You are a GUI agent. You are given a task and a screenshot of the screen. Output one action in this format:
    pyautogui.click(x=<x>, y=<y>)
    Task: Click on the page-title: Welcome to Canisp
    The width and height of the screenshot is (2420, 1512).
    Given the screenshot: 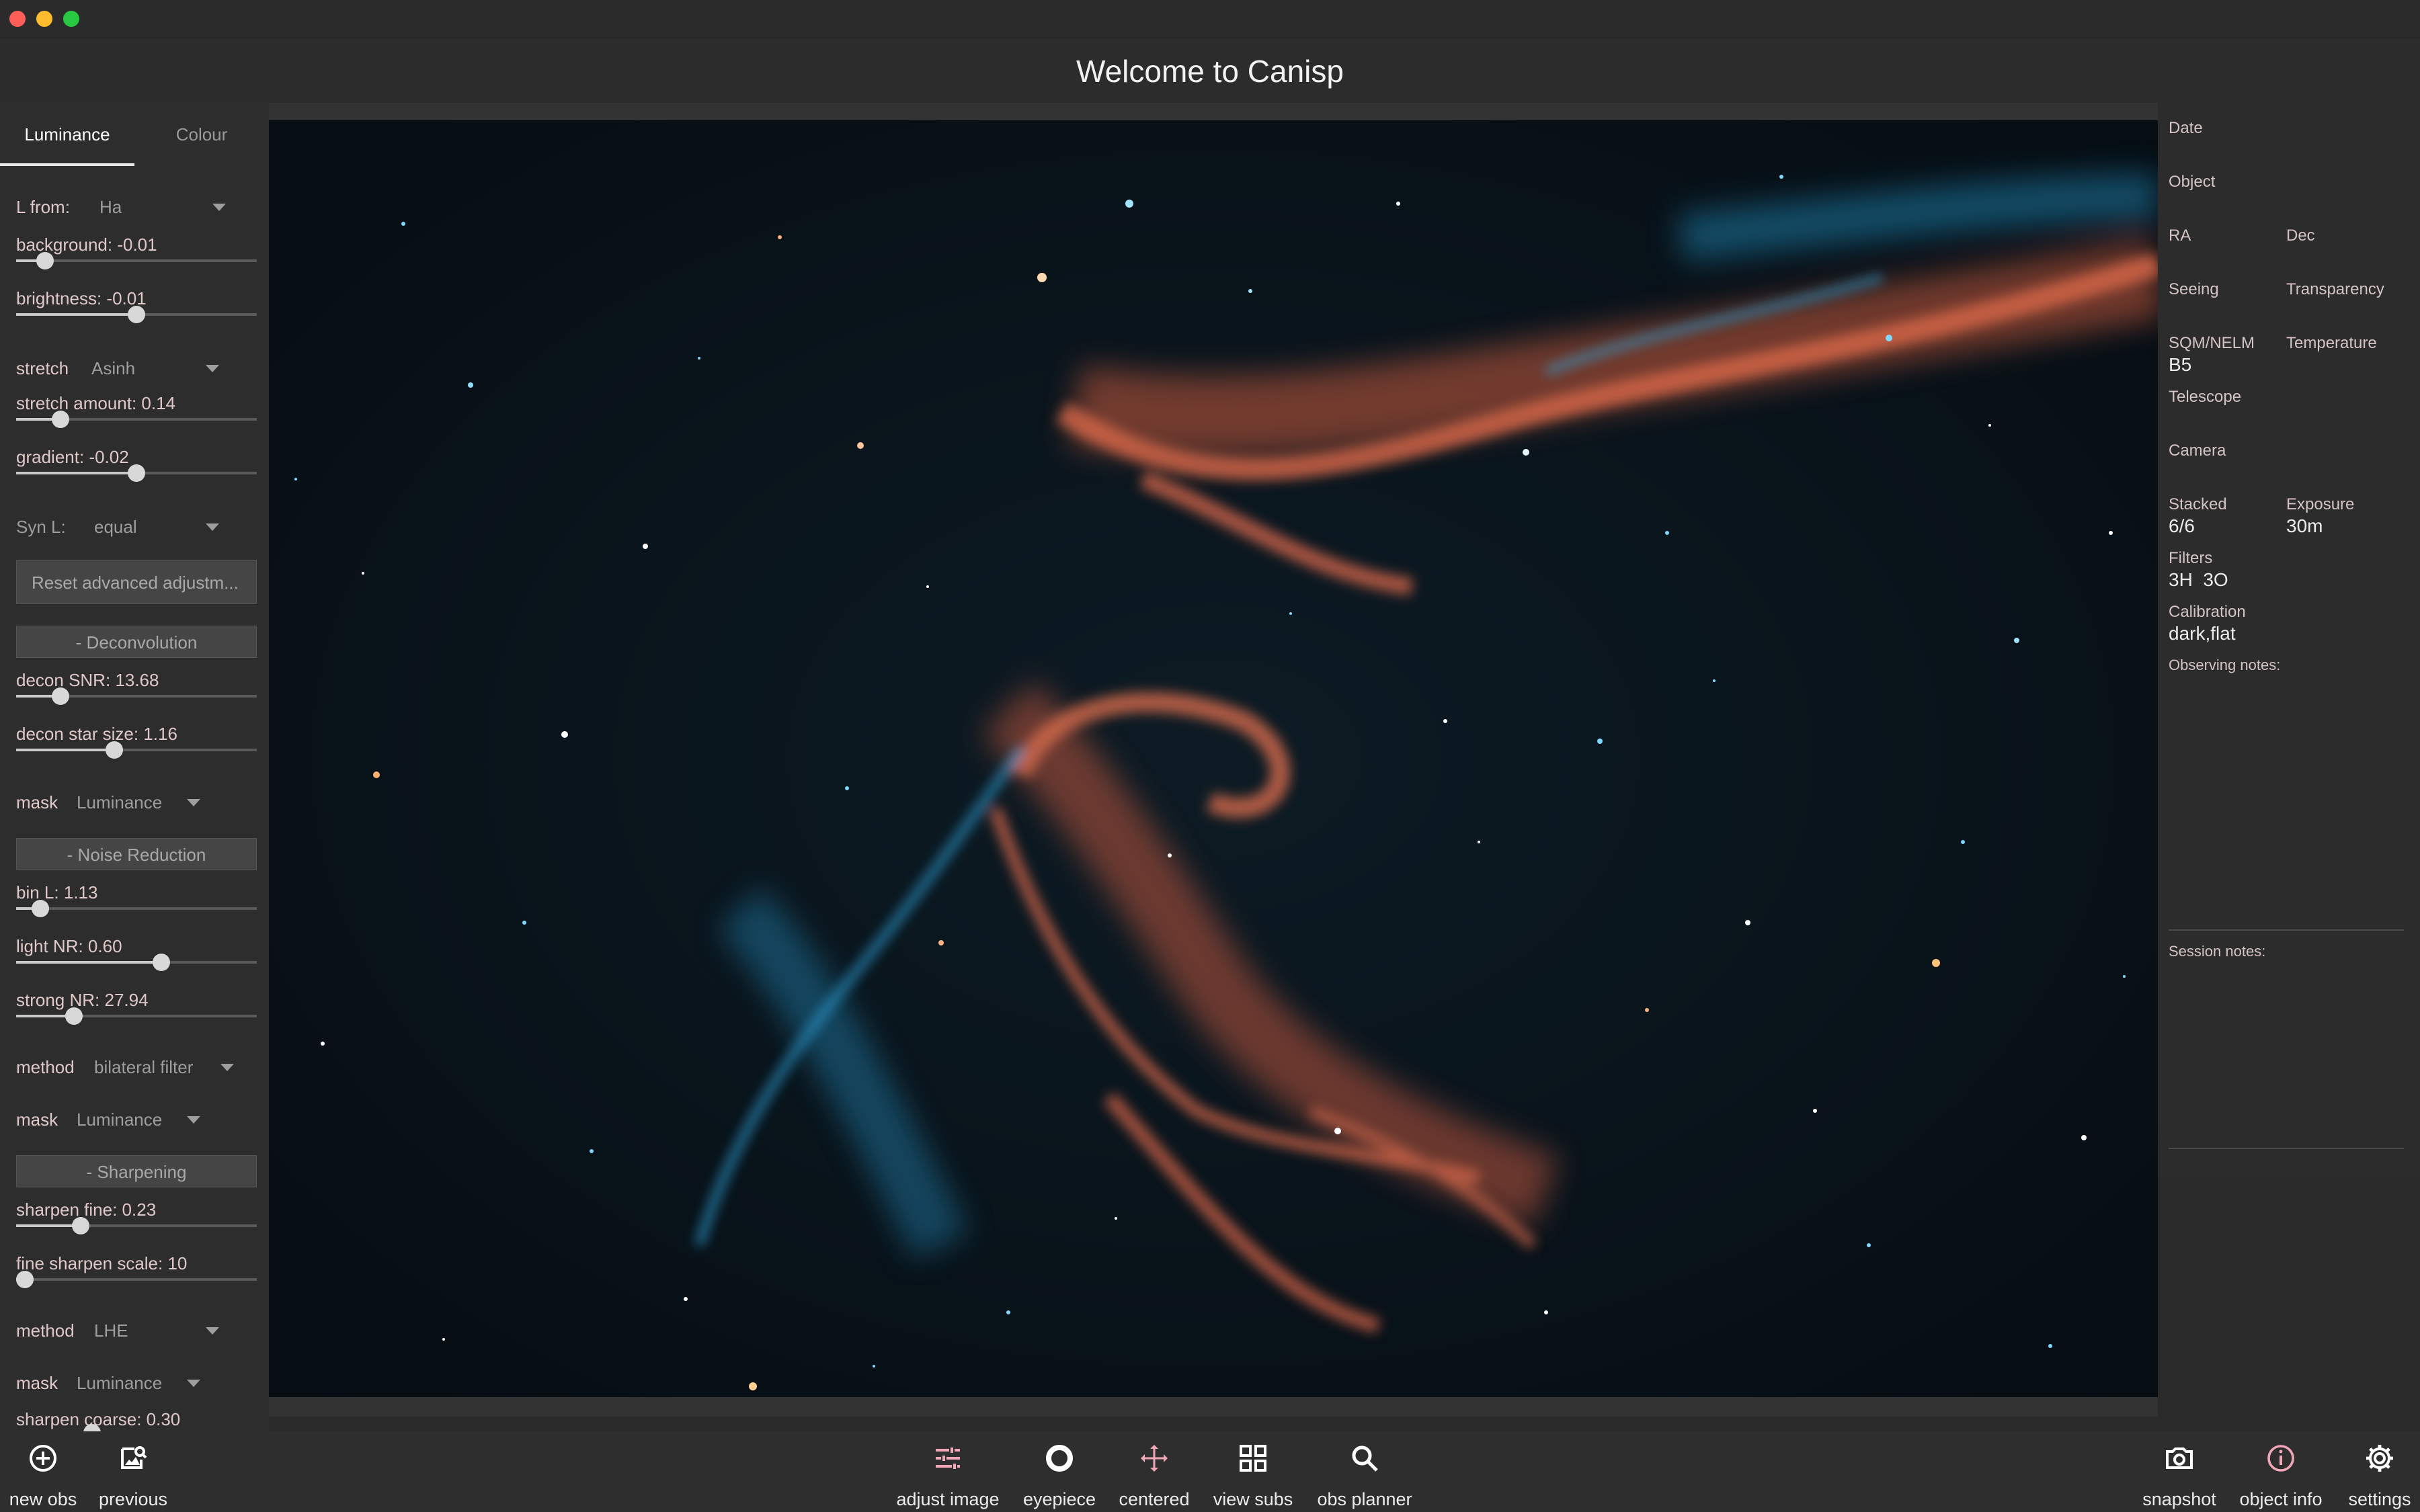 What is the action you would take?
    pyautogui.click(x=1210, y=72)
    